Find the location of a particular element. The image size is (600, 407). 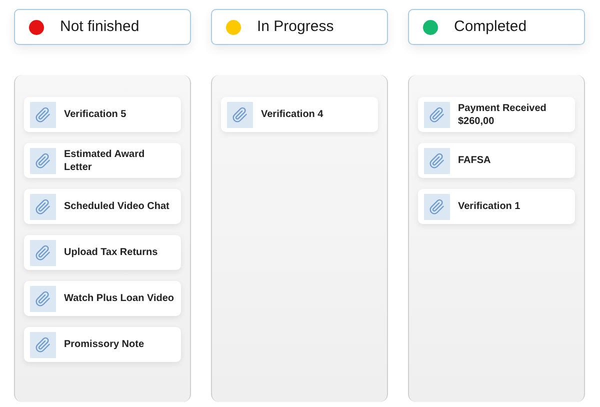

task-title: Verification 5 is located at coordinates (95, 114).